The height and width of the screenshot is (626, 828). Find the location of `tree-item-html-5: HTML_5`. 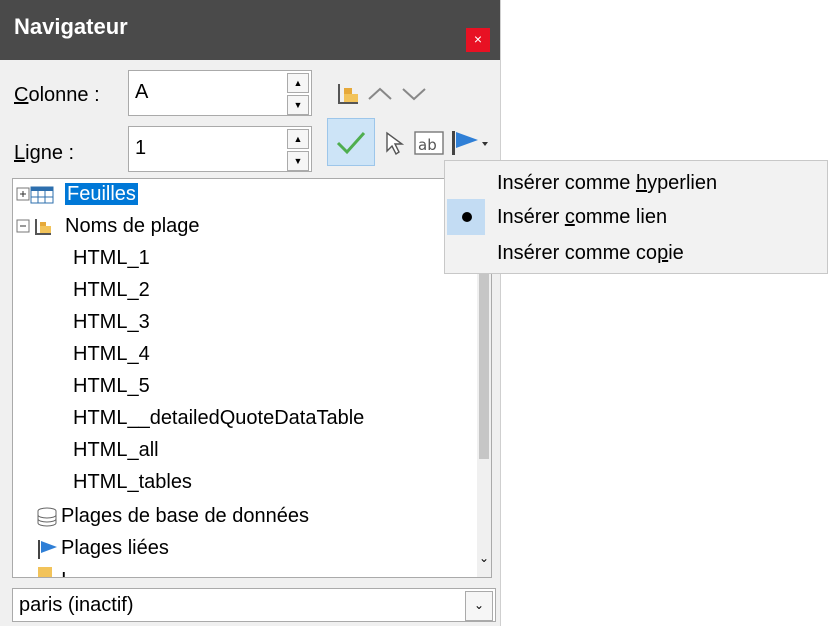

tree-item-html-5: HTML_5 is located at coordinates (111, 386).